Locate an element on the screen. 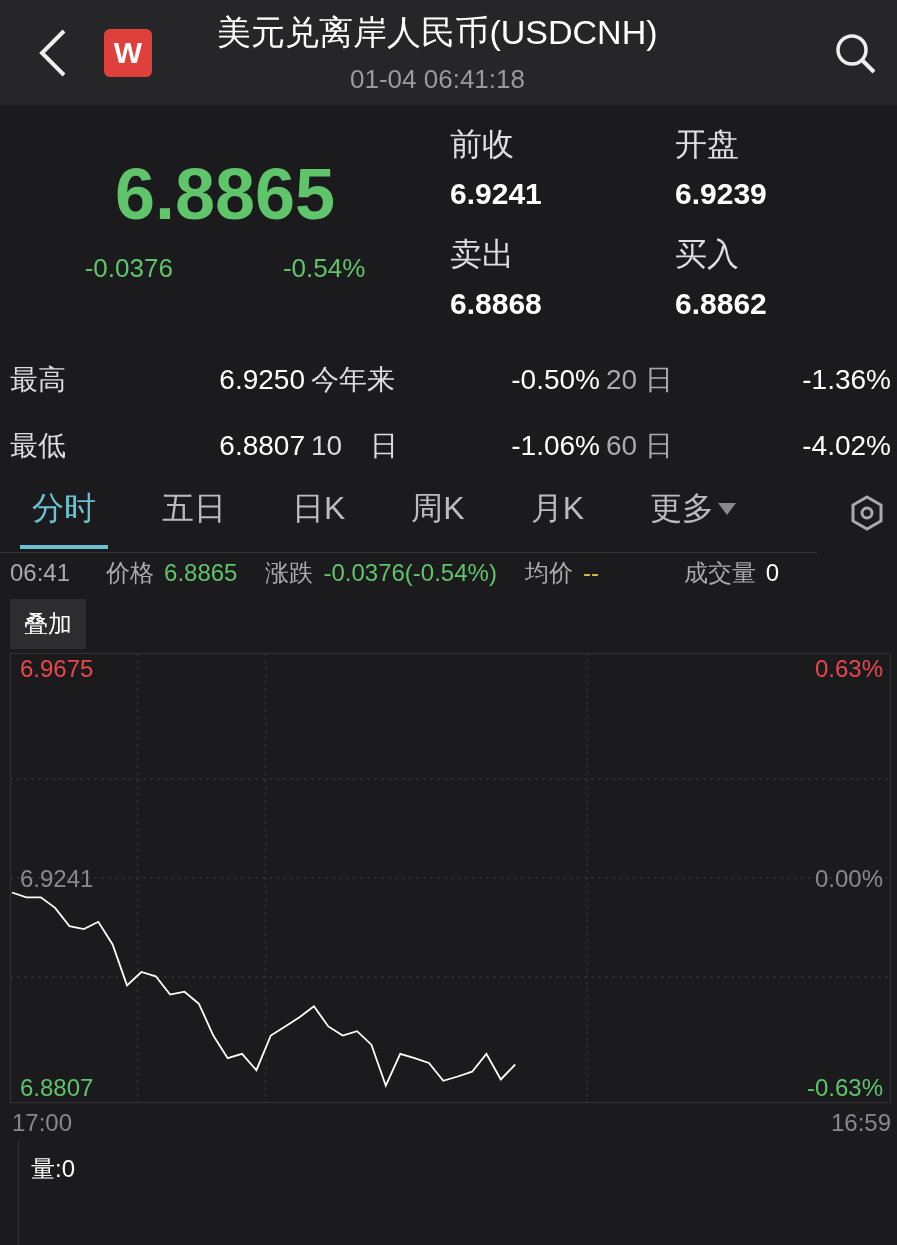 The width and height of the screenshot is (897, 1245). price-change: -0.0376 is located at coordinates (128, 268).